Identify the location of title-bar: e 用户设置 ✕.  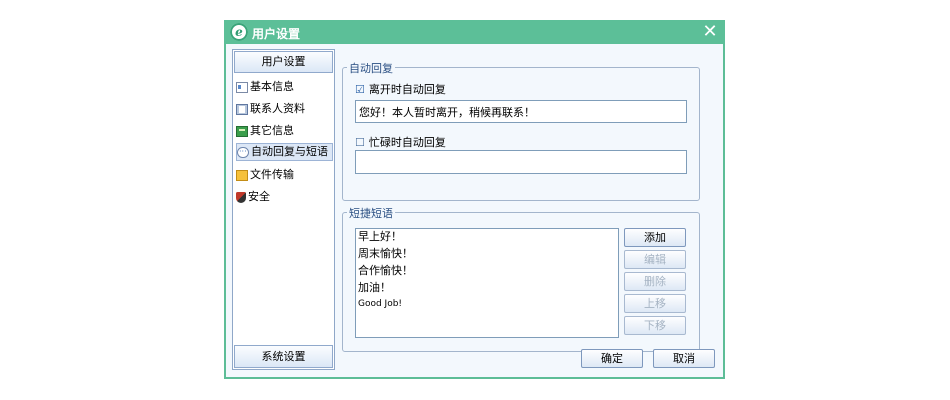
(474, 32).